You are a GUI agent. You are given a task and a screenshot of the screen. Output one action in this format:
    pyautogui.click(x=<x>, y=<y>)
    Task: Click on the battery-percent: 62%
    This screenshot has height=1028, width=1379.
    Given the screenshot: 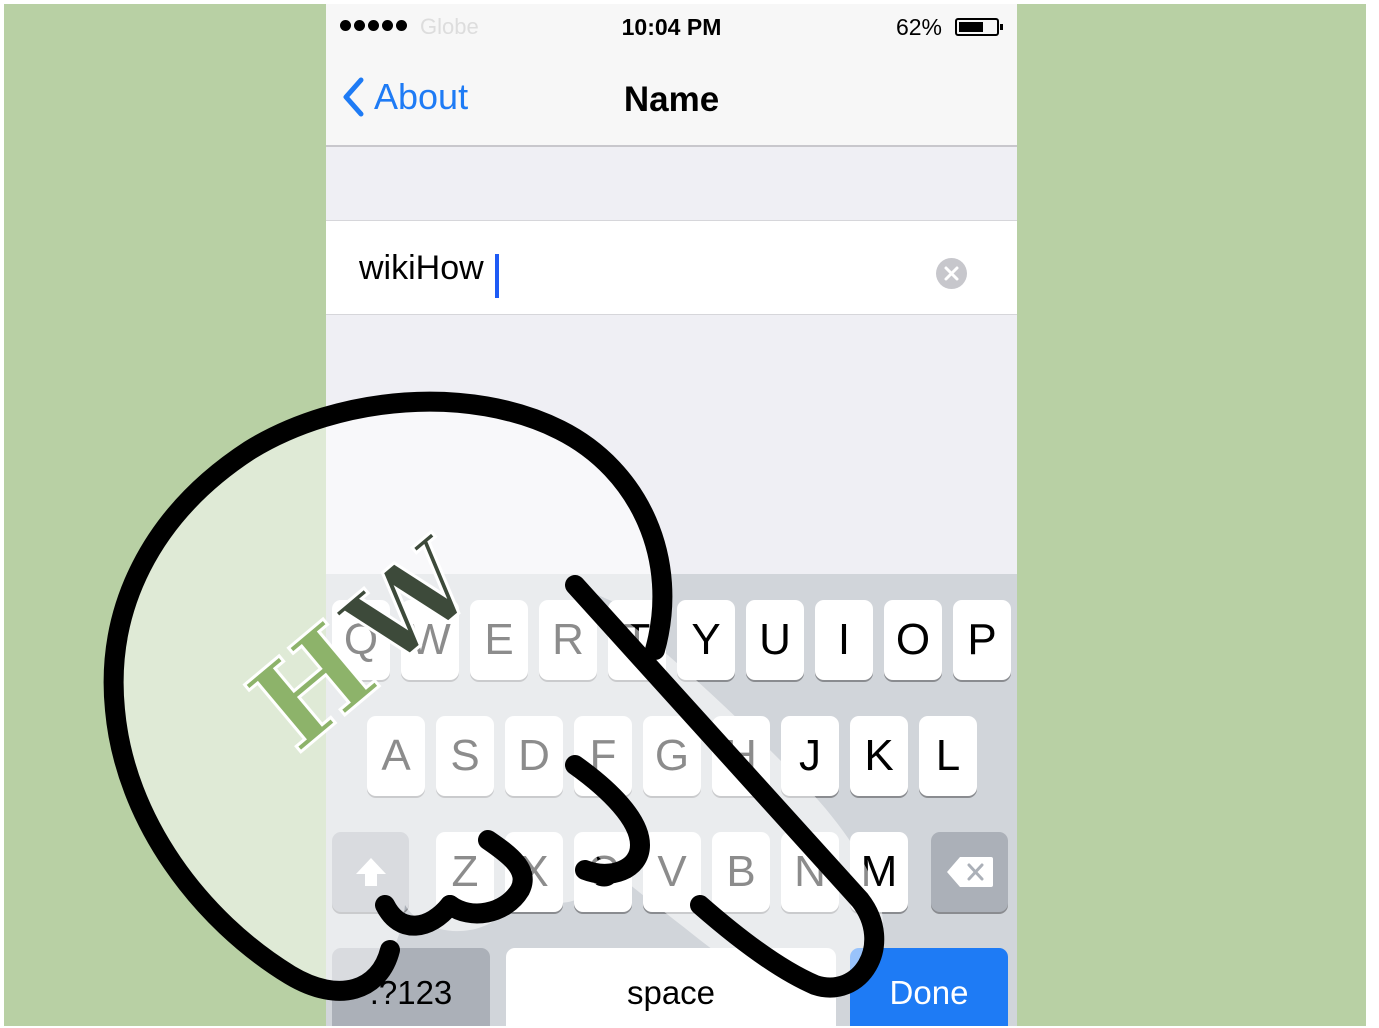 What is the action you would take?
    pyautogui.click(x=918, y=27)
    